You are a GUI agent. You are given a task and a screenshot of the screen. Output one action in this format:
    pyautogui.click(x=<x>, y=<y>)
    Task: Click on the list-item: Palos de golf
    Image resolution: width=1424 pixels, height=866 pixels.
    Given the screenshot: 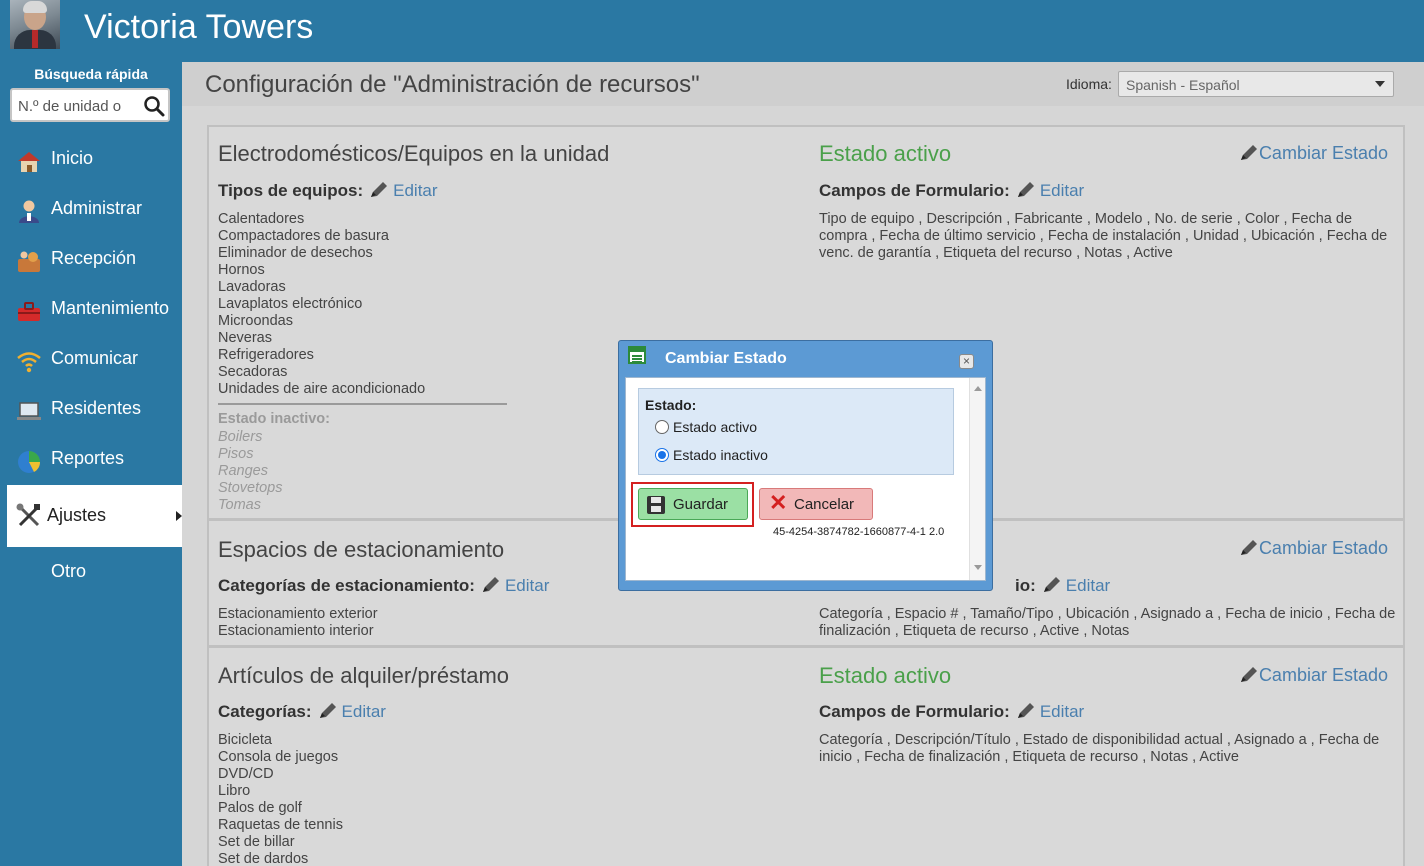 What is the action you would take?
    pyautogui.click(x=260, y=808)
    